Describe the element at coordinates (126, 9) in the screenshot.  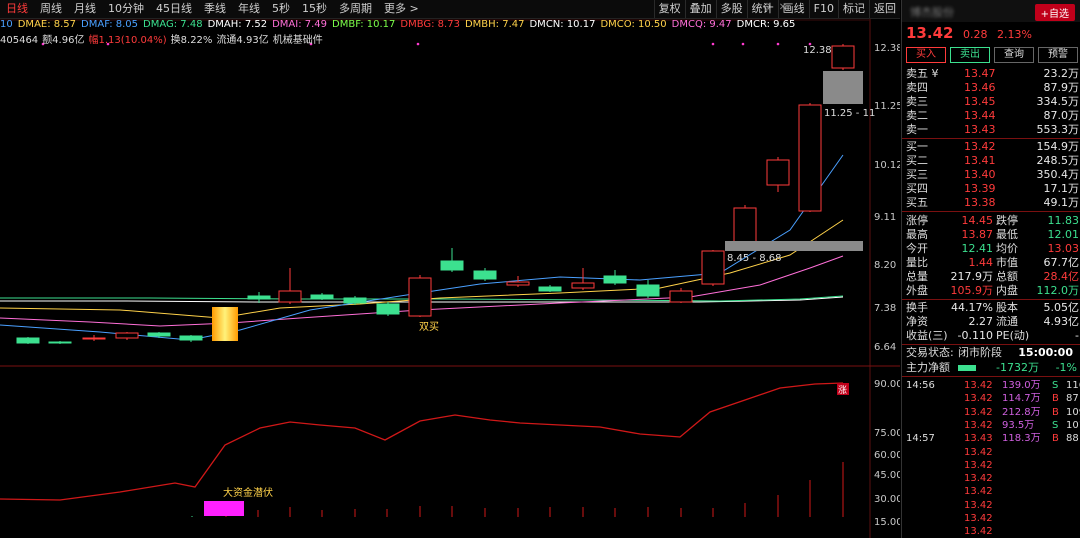
I see `tab-3: 10分钟` at that location.